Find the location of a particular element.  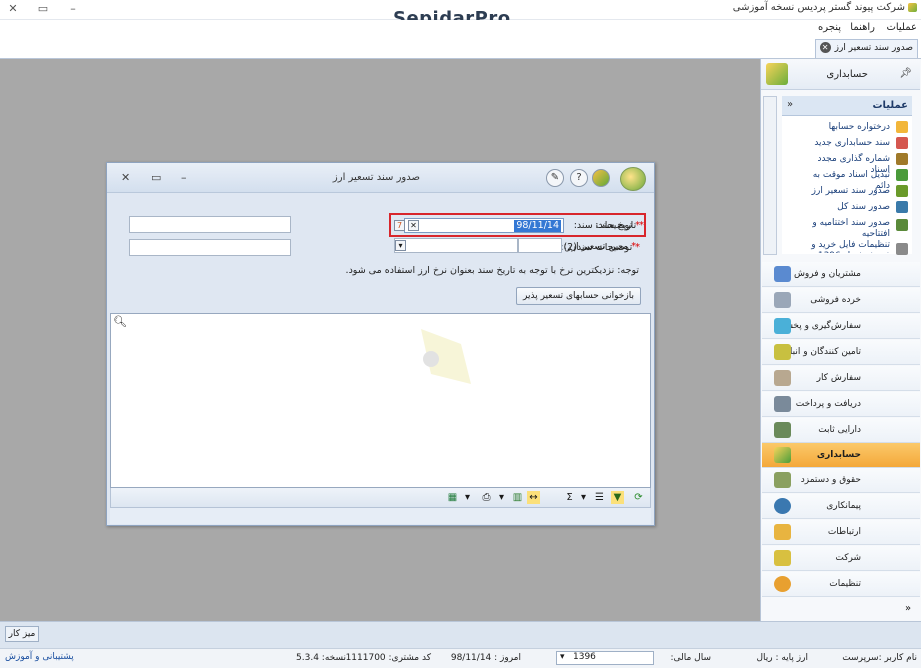

watermark-logo is located at coordinates (446, 356).